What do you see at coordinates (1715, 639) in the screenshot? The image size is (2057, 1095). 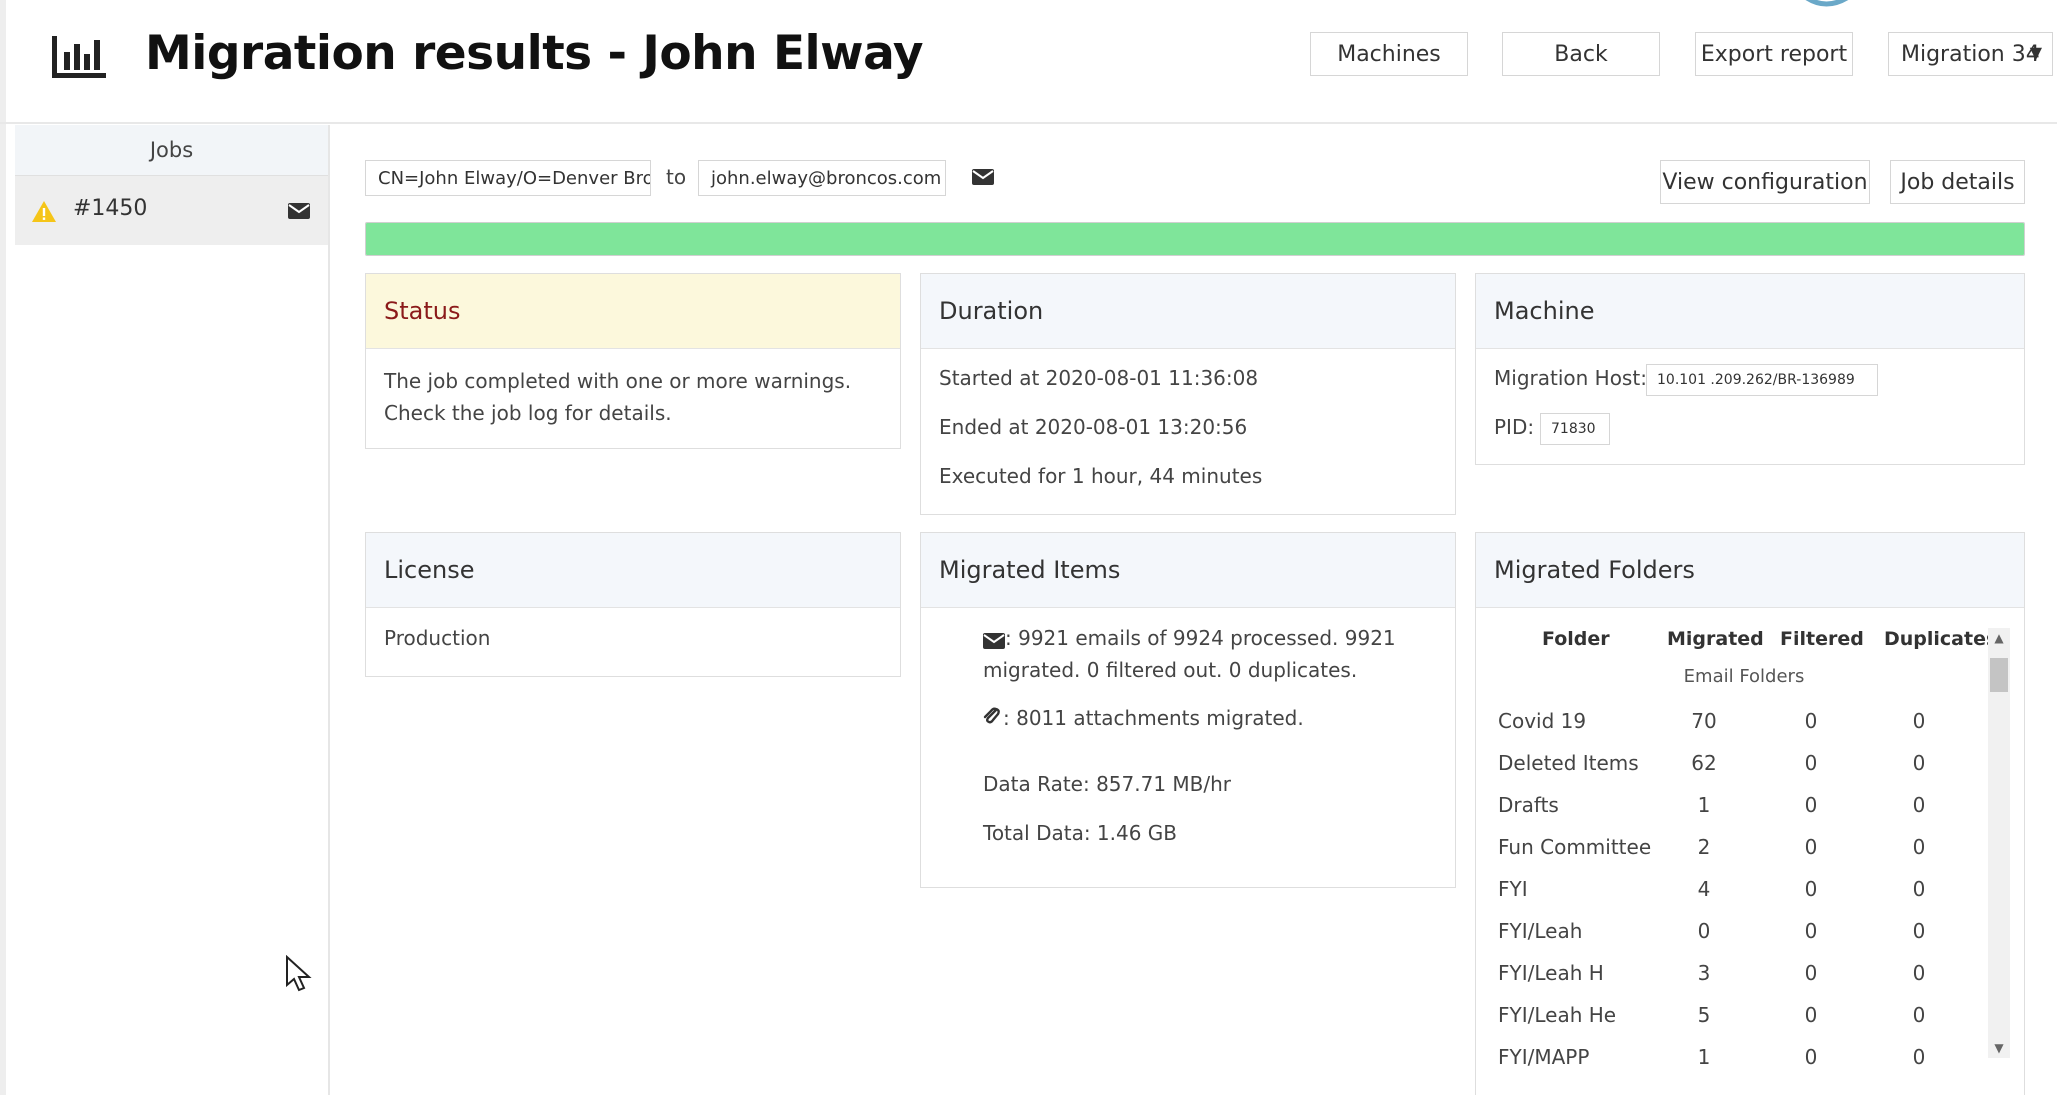 I see `col-migrated: Migrated` at bounding box center [1715, 639].